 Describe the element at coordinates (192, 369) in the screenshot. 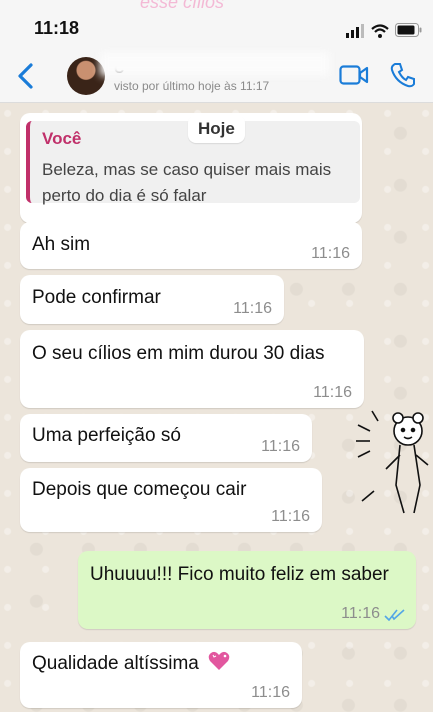

I see `message-bubble: O seu cílios em mim durou 30 dias 11:16` at that location.